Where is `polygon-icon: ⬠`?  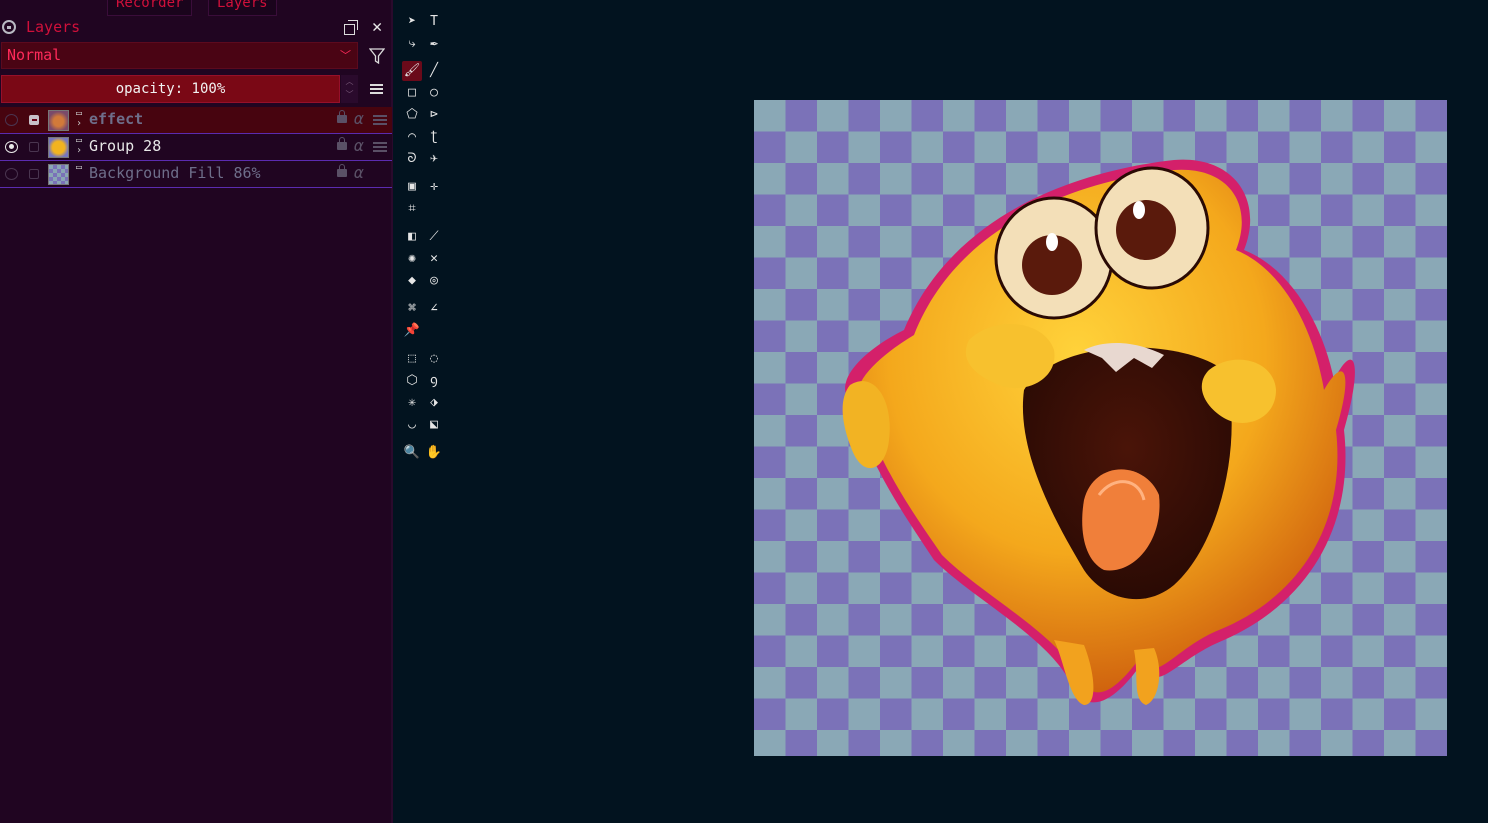
polygon-icon: ⬠ is located at coordinates (412, 115).